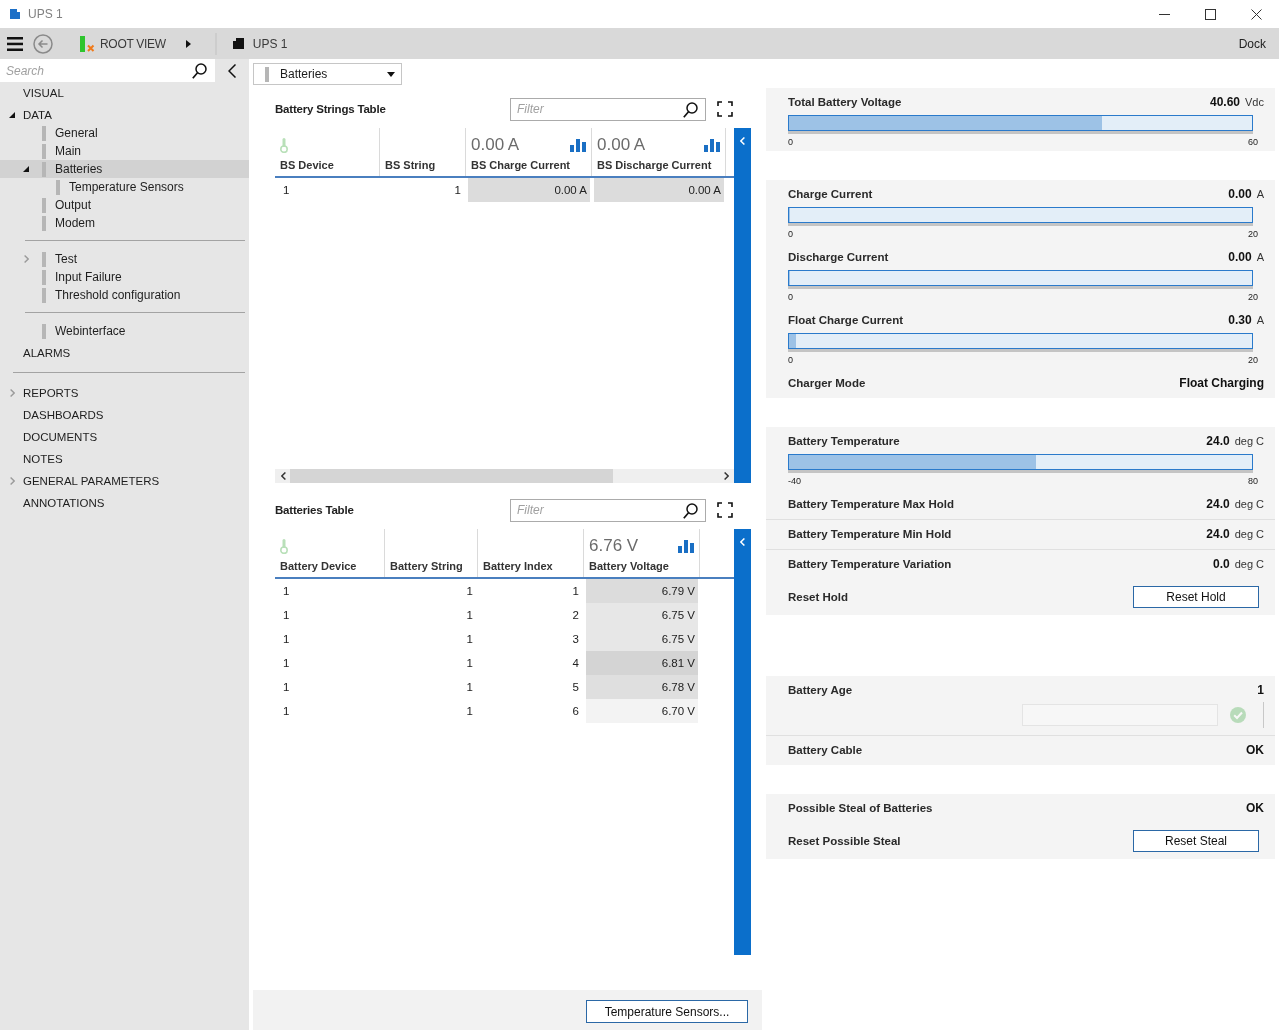 The width and height of the screenshot is (1279, 1030). Describe the element at coordinates (844, 441) in the screenshot. I see `item-label: Battery Temperature` at that location.